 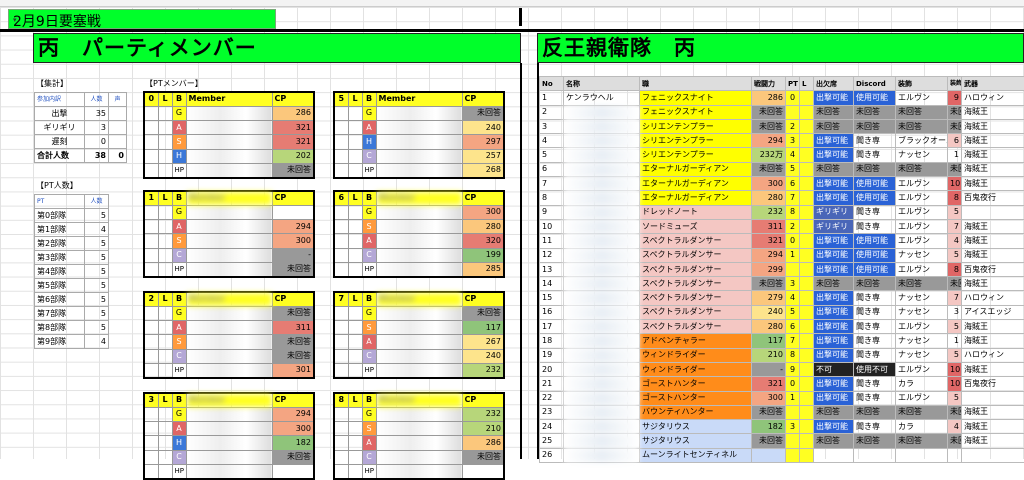 I want to click on roster-row: 7エターナルガーディアン3006出撃可能使用可能エルヴン10海賊王, so click(x=782, y=184).